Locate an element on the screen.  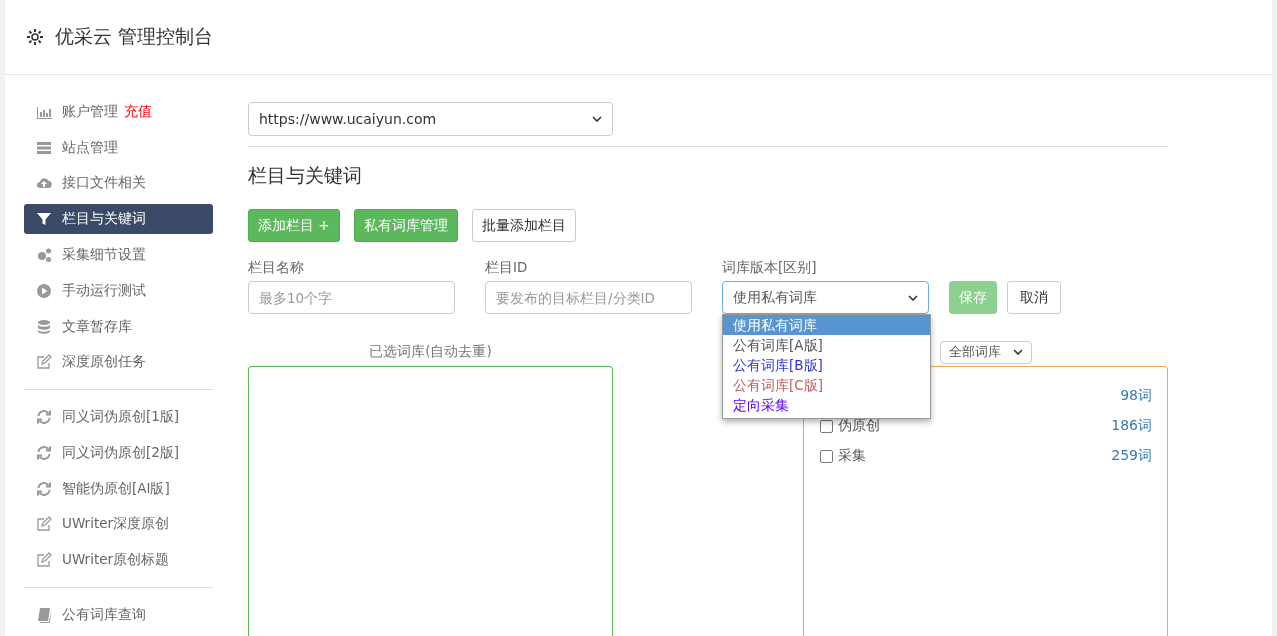
sidebar-item: 同义词伪原创[1版] is located at coordinates (118, 417).